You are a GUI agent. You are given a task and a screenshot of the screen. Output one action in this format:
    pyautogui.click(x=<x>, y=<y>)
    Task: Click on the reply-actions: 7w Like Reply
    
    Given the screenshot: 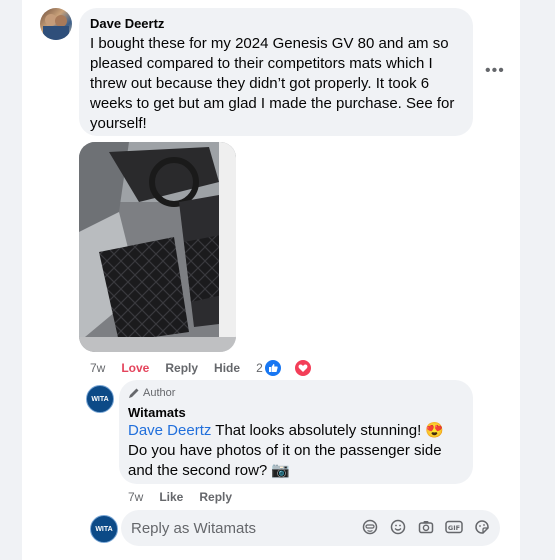 What is the action you would take?
    pyautogui.click(x=188, y=497)
    